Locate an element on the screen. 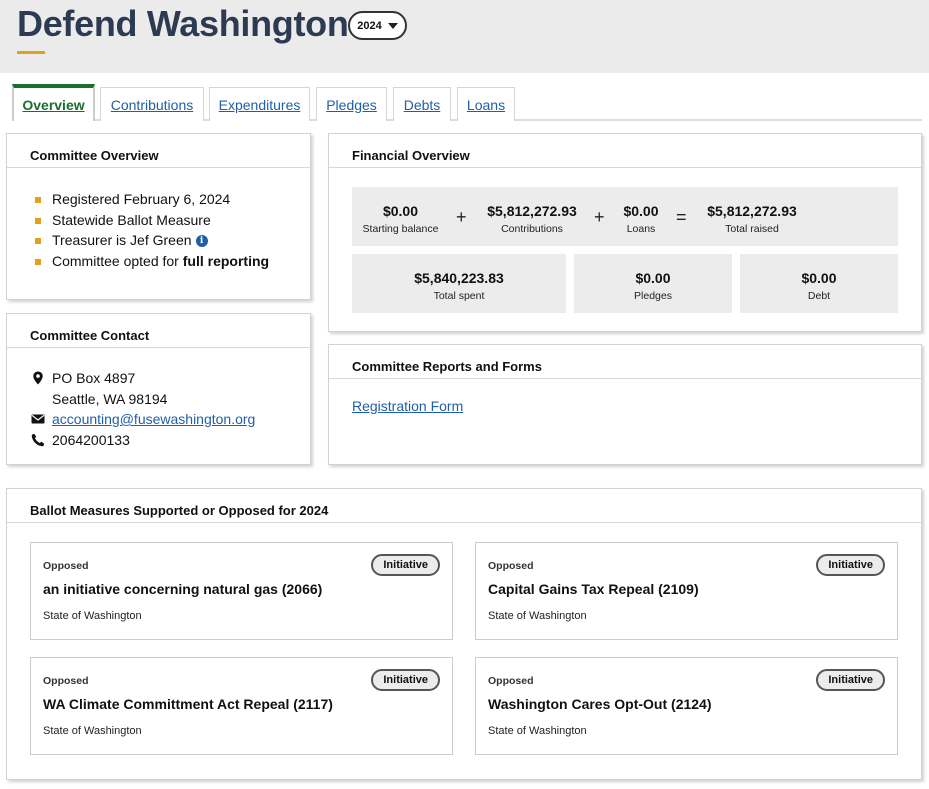 This screenshot has height=789, width=929. registration-form-link: Registration Form is located at coordinates (407, 406).